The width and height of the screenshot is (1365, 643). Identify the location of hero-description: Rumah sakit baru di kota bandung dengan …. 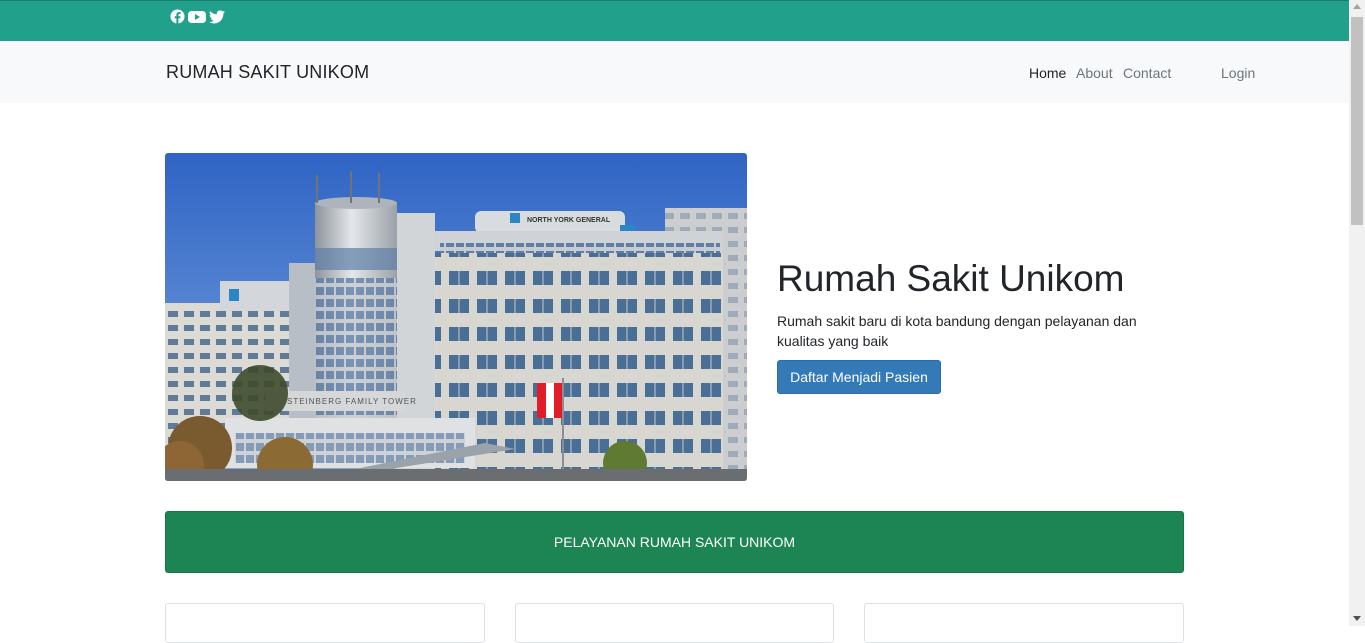
(957, 331).